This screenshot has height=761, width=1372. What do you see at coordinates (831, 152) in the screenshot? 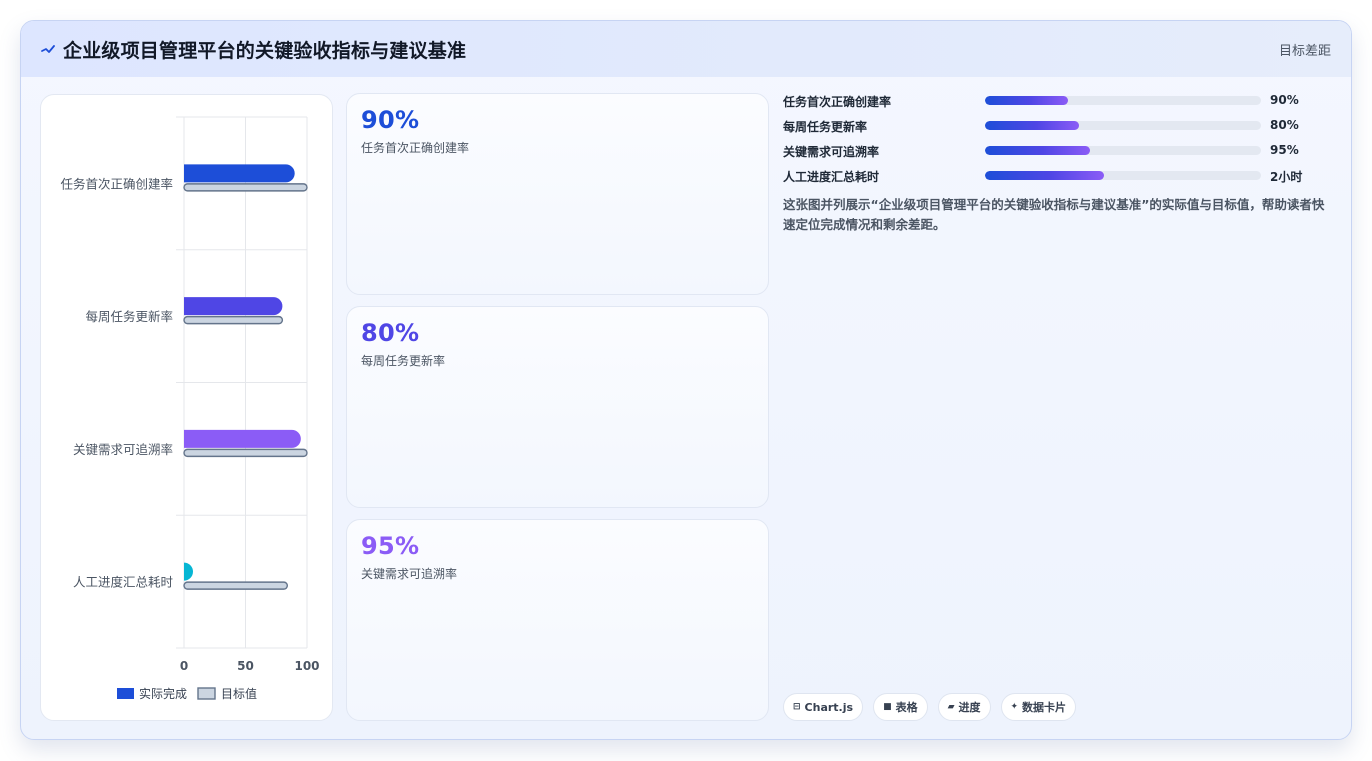
I see `progress-label: 关键需求可追溯率` at bounding box center [831, 152].